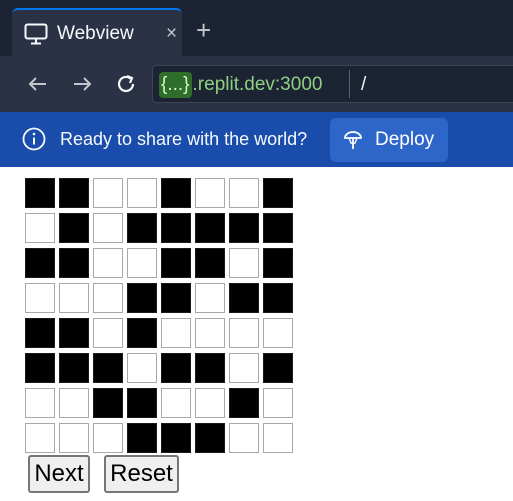 The image size is (513, 501). What do you see at coordinates (332, 84) in the screenshot?
I see `url-field: {...} .replit.dev:3000 /` at bounding box center [332, 84].